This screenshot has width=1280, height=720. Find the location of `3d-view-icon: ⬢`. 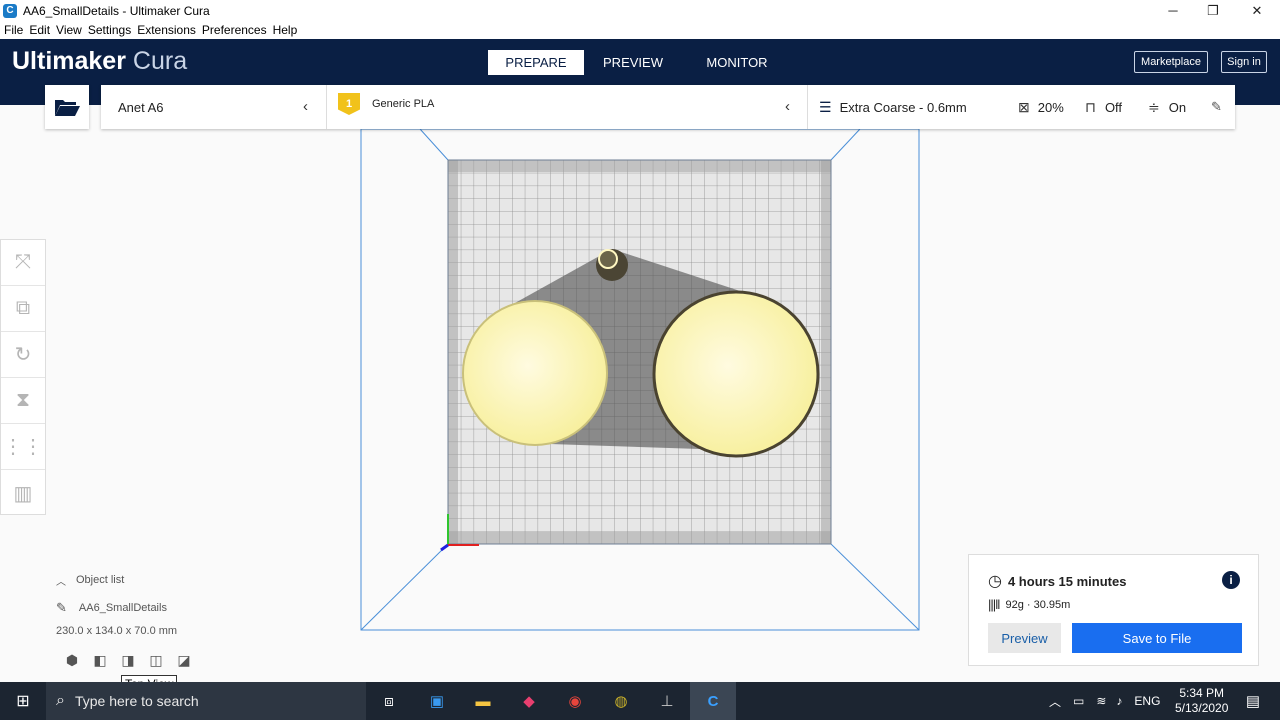

3d-view-icon: ⬢ is located at coordinates (72, 660).